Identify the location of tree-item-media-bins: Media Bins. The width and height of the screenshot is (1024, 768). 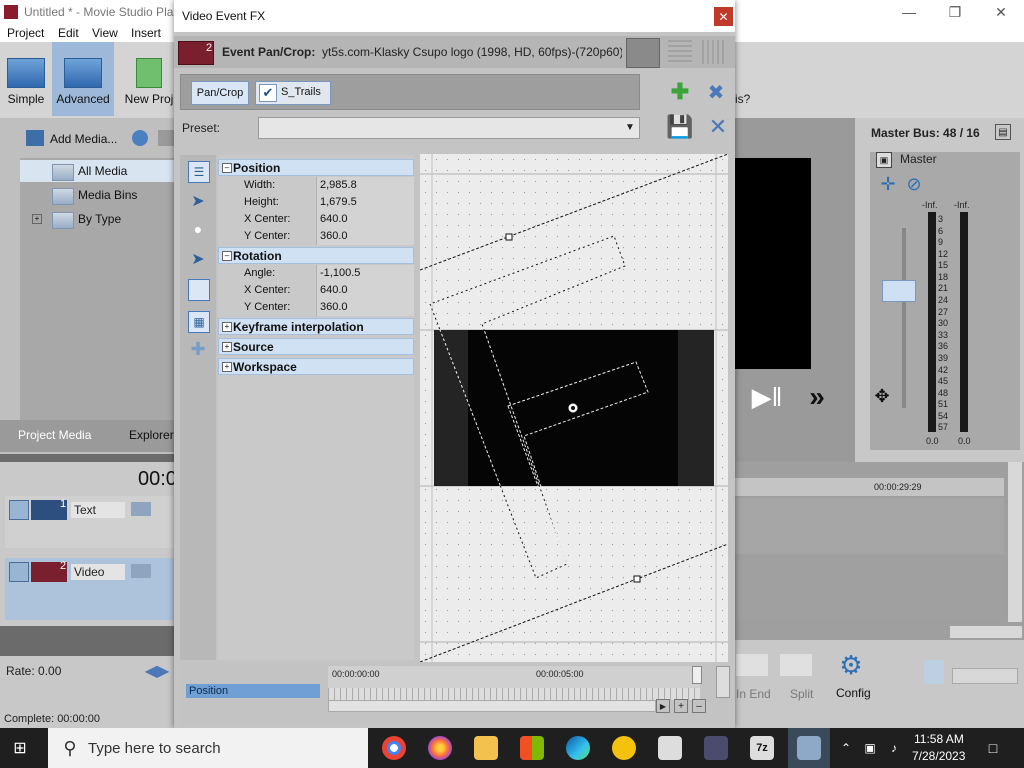
(97, 195).